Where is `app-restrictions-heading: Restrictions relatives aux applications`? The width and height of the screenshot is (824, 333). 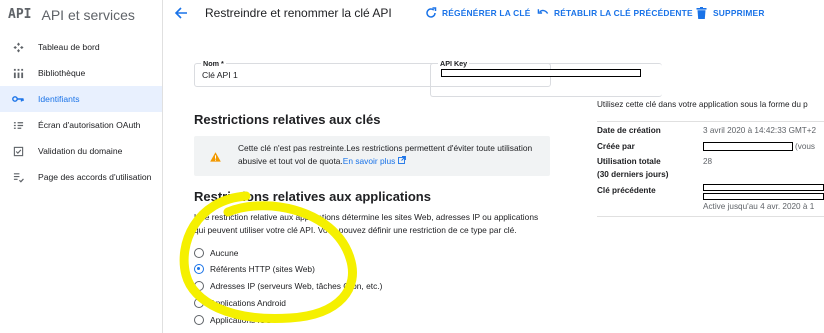
app-restrictions-heading: Restrictions relatives aux applications is located at coordinates (312, 196).